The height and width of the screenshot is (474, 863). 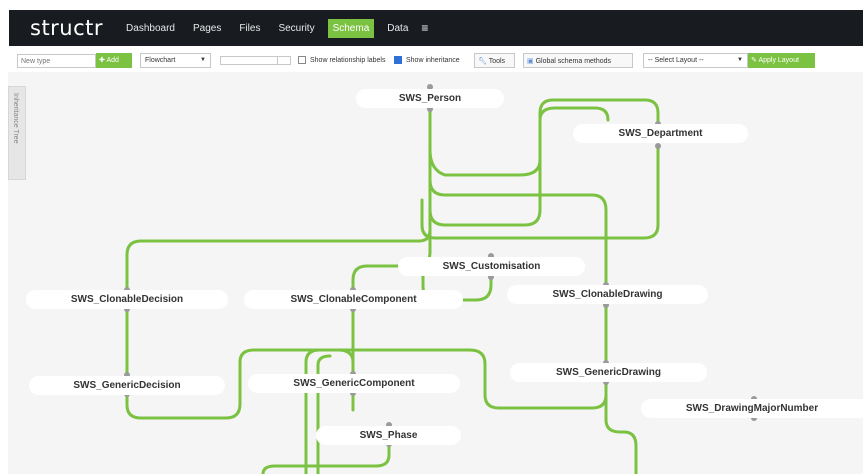 I want to click on schema-node-generic-drawing: SWS_GenericDrawing, so click(x=608, y=372).